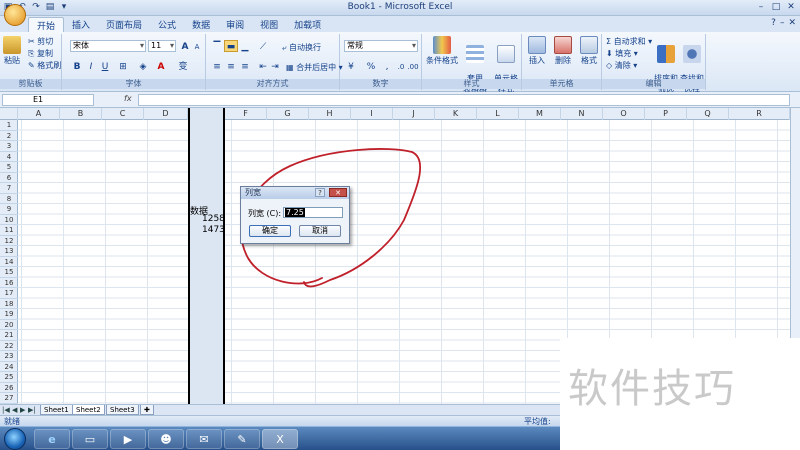 This screenshot has height=450, width=800. What do you see at coordinates (12, 51) in the screenshot?
I see `paste-button: 粘贴` at bounding box center [12, 51].